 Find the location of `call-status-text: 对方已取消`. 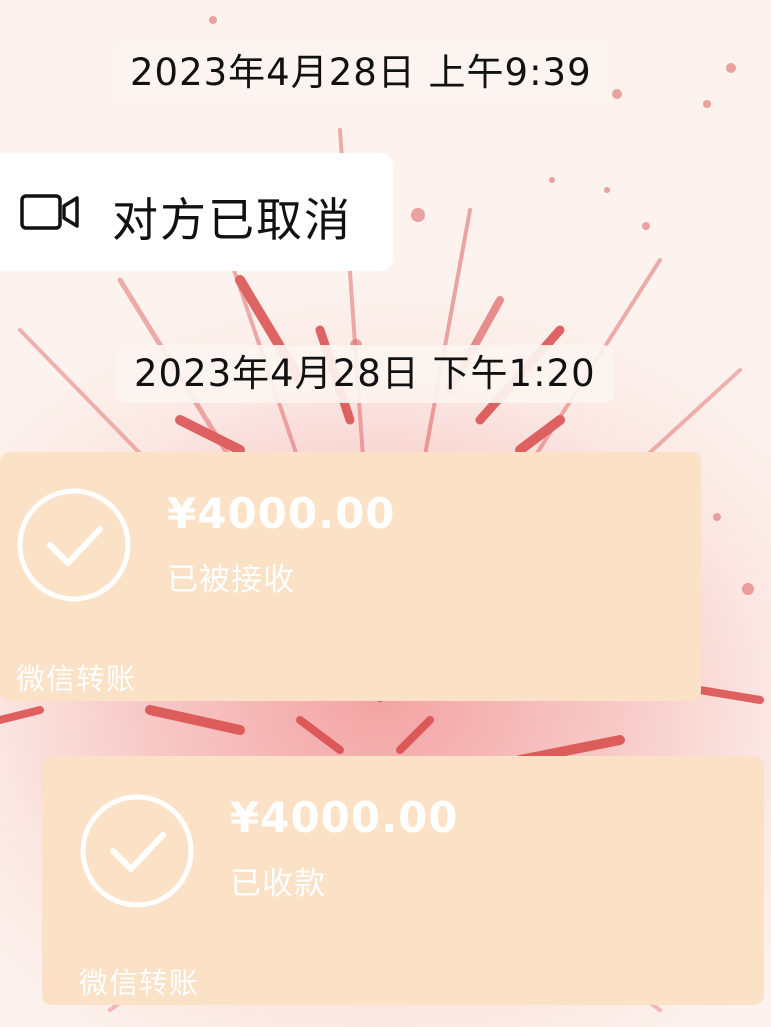

call-status-text: 对方已取消 is located at coordinates (232, 220).